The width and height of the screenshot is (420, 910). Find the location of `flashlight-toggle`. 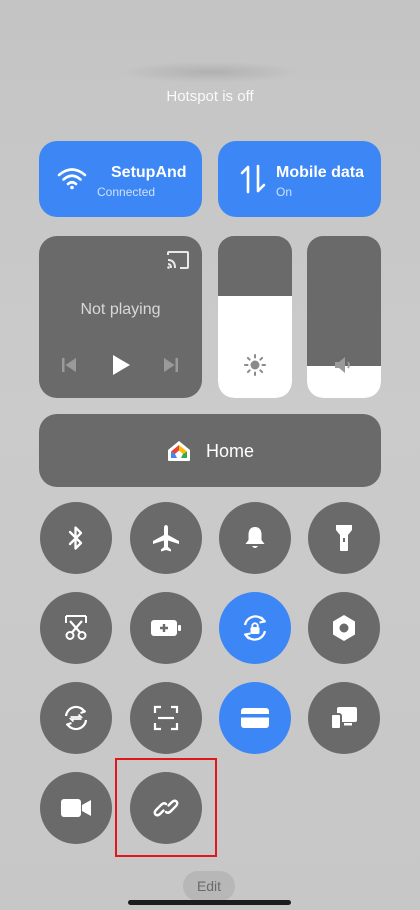

flashlight-toggle is located at coordinates (344, 538).